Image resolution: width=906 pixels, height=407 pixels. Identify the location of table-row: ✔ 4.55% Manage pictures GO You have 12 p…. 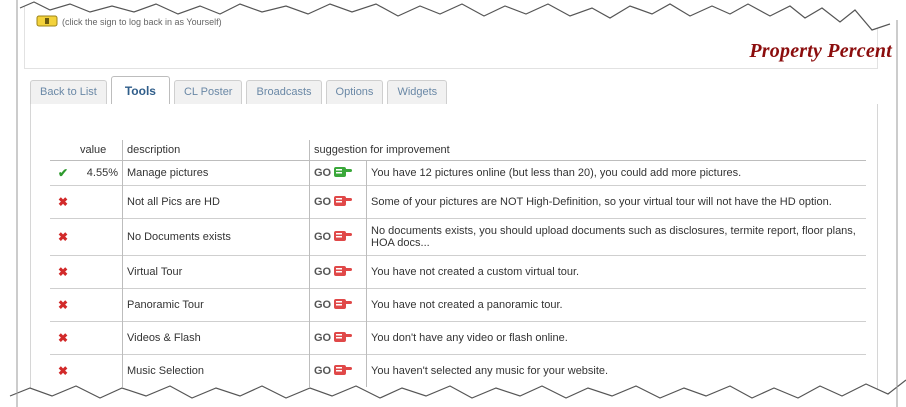
(458, 173).